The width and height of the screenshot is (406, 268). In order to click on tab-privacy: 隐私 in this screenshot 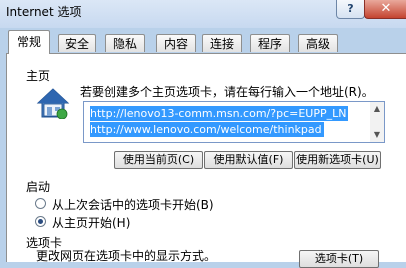, I will do `click(125, 43)`.